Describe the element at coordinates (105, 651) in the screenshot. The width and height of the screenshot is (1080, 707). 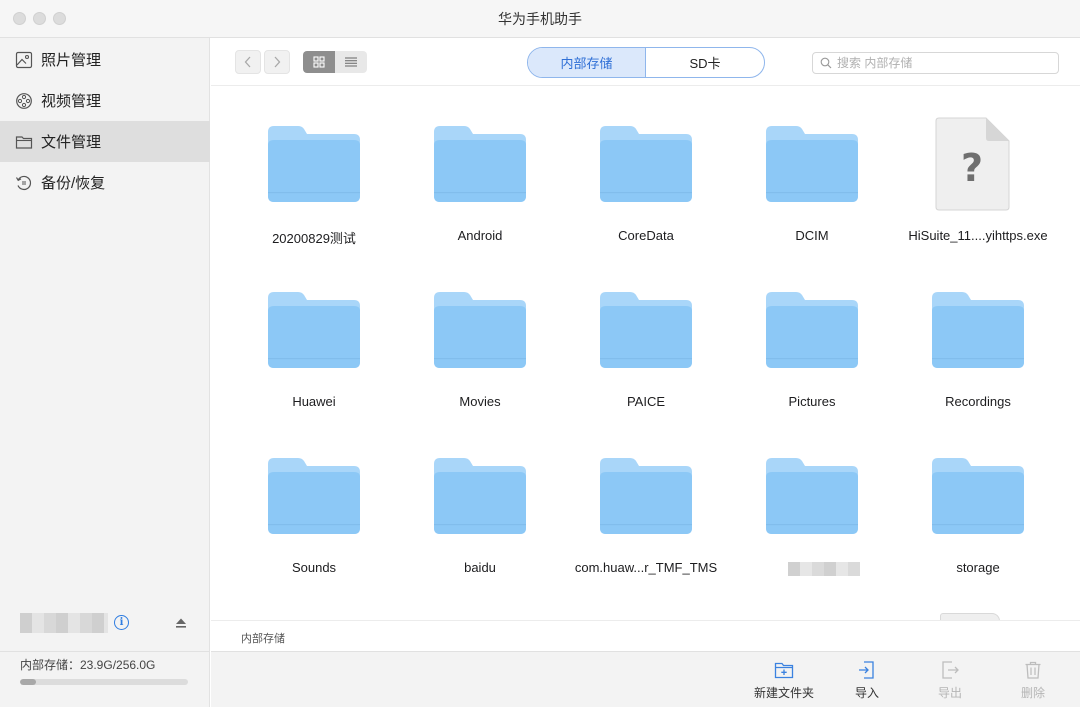
I see `sidebar-divider` at that location.